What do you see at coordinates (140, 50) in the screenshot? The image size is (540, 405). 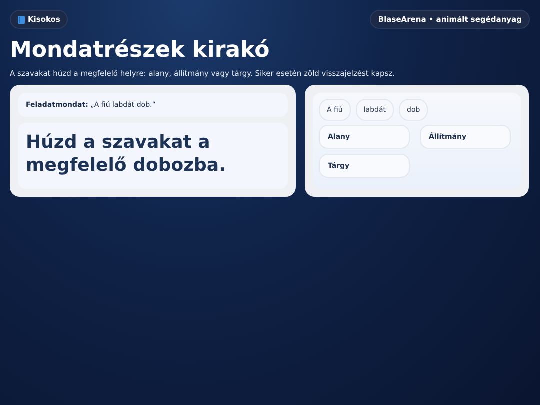 I see `page-title: Mondatrészek kirakó` at bounding box center [140, 50].